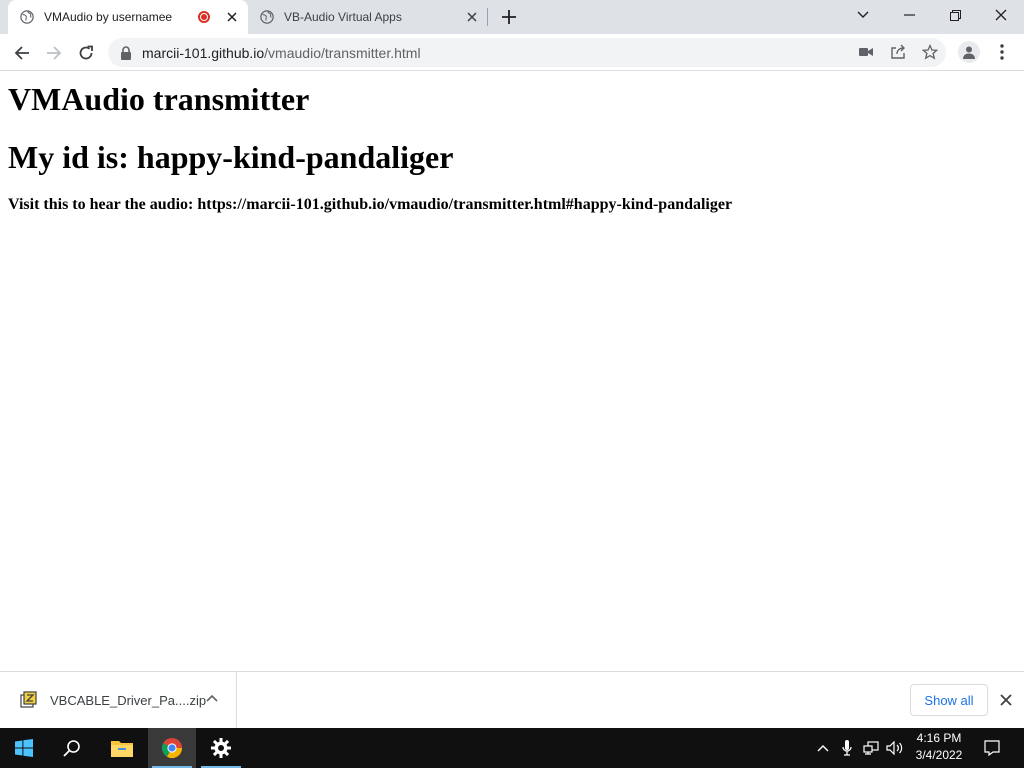 The width and height of the screenshot is (1024, 768). Describe the element at coordinates (909, 15) in the screenshot. I see `minimize-icon` at that location.